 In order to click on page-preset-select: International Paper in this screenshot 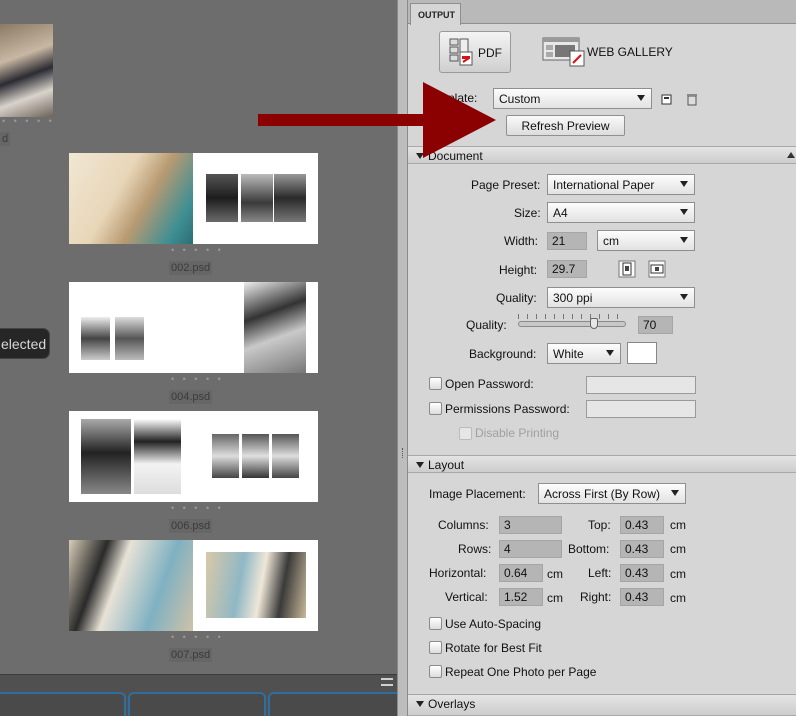, I will do `click(621, 184)`.